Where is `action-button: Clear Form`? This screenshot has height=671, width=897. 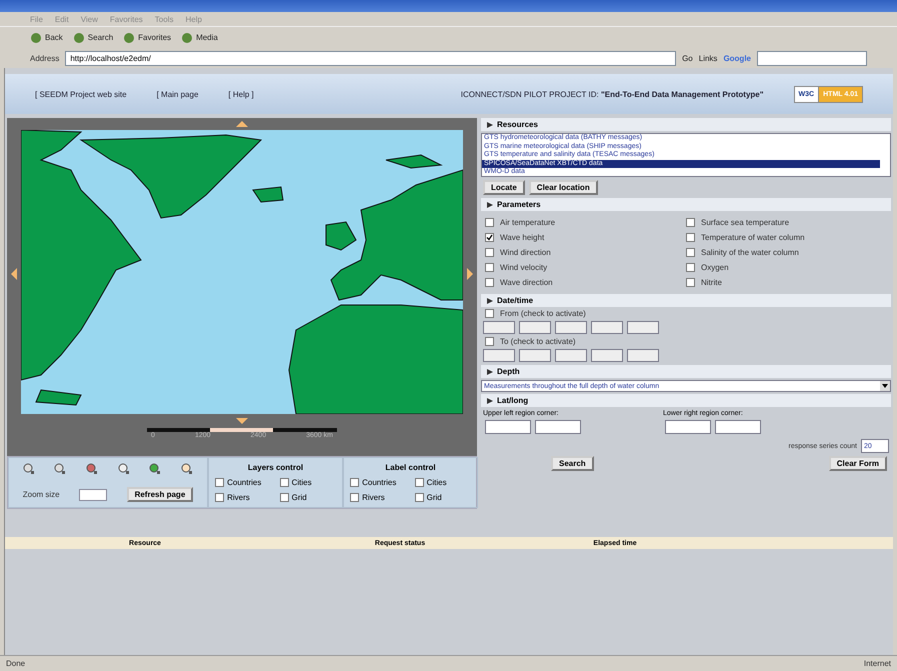 action-button: Clear Form is located at coordinates (857, 463).